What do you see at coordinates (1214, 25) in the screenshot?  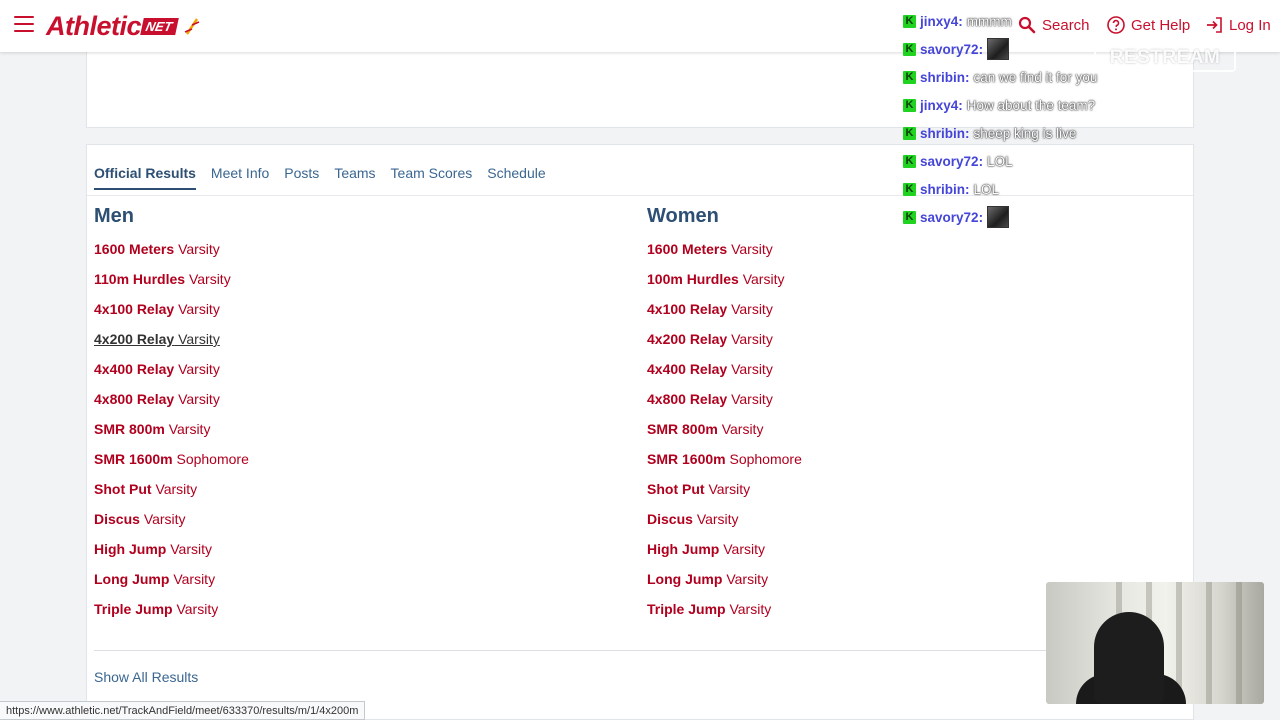 I see `sign-in-icon` at bounding box center [1214, 25].